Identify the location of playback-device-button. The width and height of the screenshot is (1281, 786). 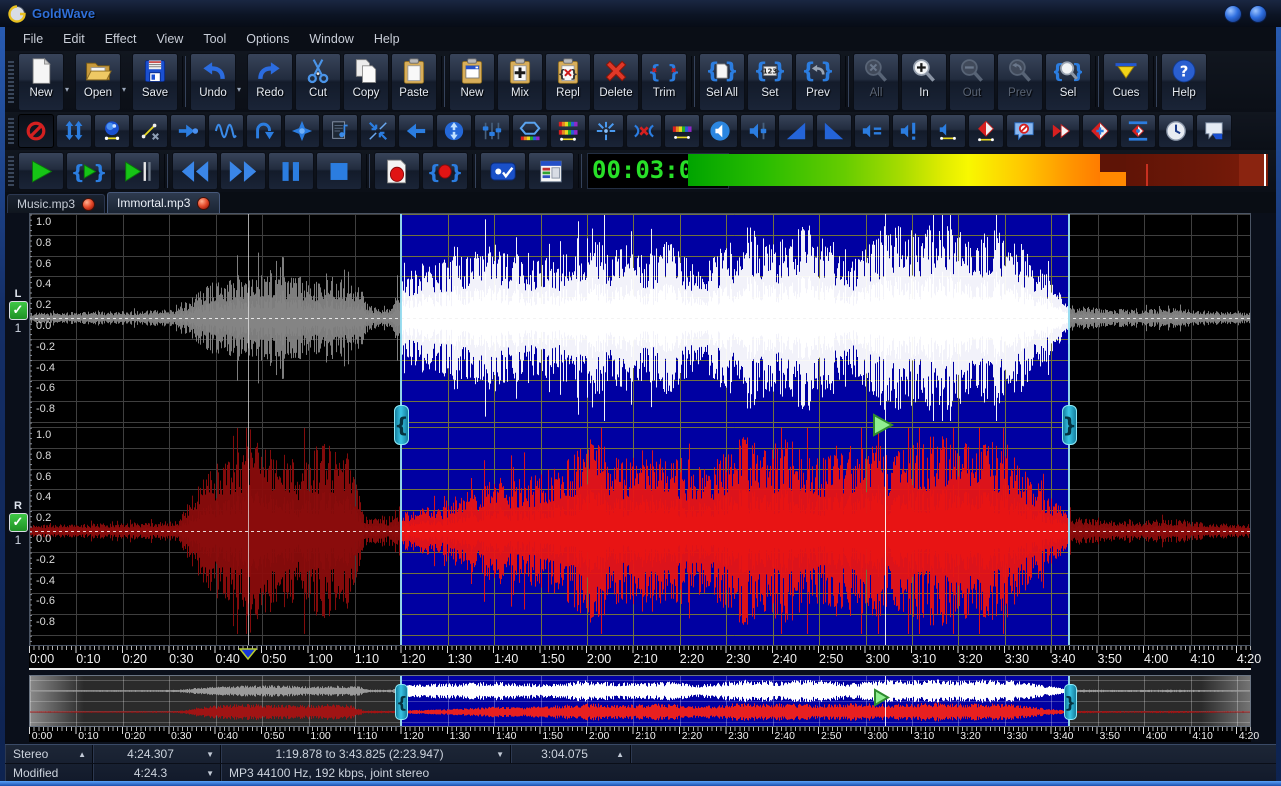
(1062, 131).